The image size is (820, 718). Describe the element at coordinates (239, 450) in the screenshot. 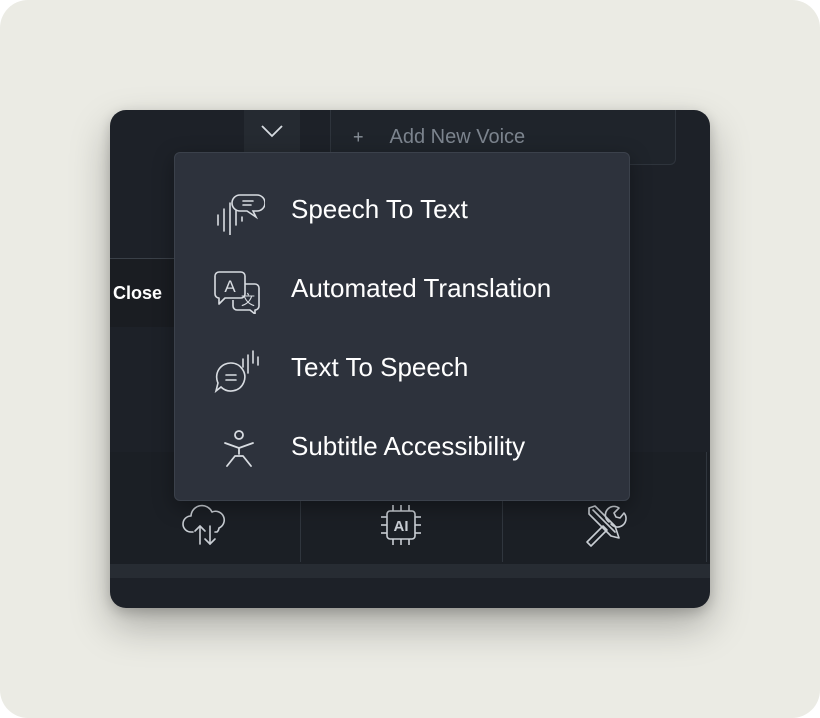

I see `accessibility-icon` at that location.